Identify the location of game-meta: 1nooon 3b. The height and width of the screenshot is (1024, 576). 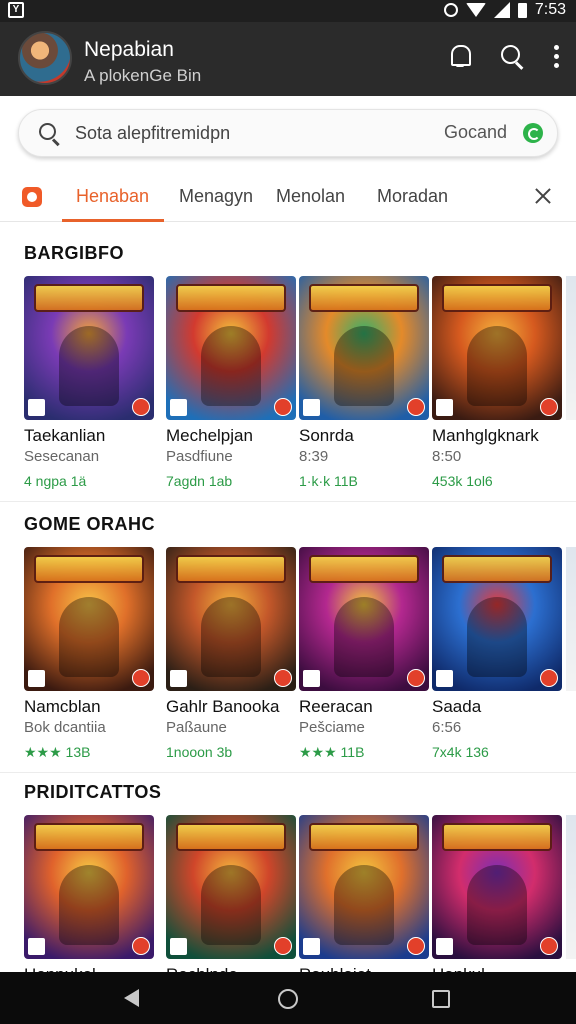
(199, 752).